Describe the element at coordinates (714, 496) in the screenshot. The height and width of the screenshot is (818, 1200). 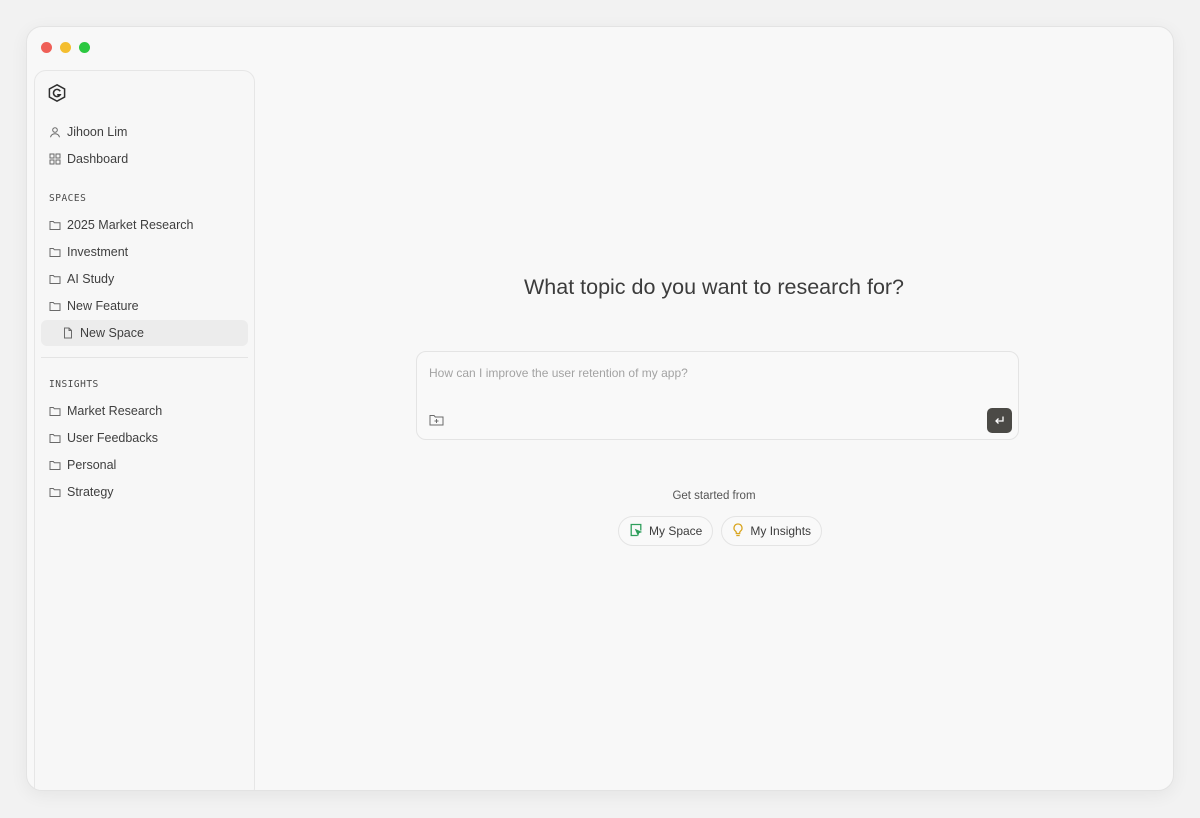
I see `get-started-label: Get started from` at that location.